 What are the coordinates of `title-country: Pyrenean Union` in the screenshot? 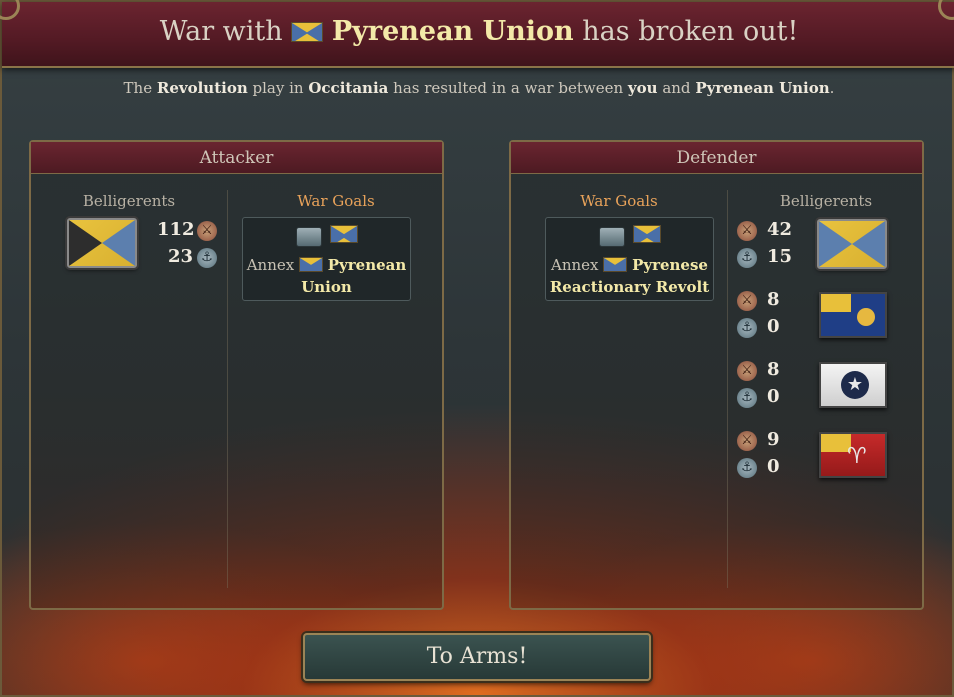 It's located at (453, 31).